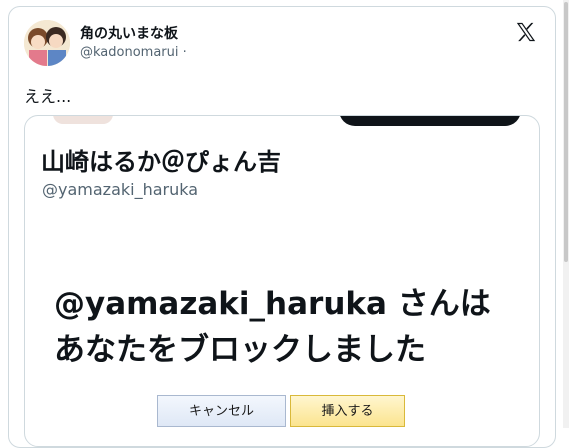 This screenshot has height=448, width=569. I want to click on blocked-profile-handle: @yamazaki_haruka, so click(120, 189).